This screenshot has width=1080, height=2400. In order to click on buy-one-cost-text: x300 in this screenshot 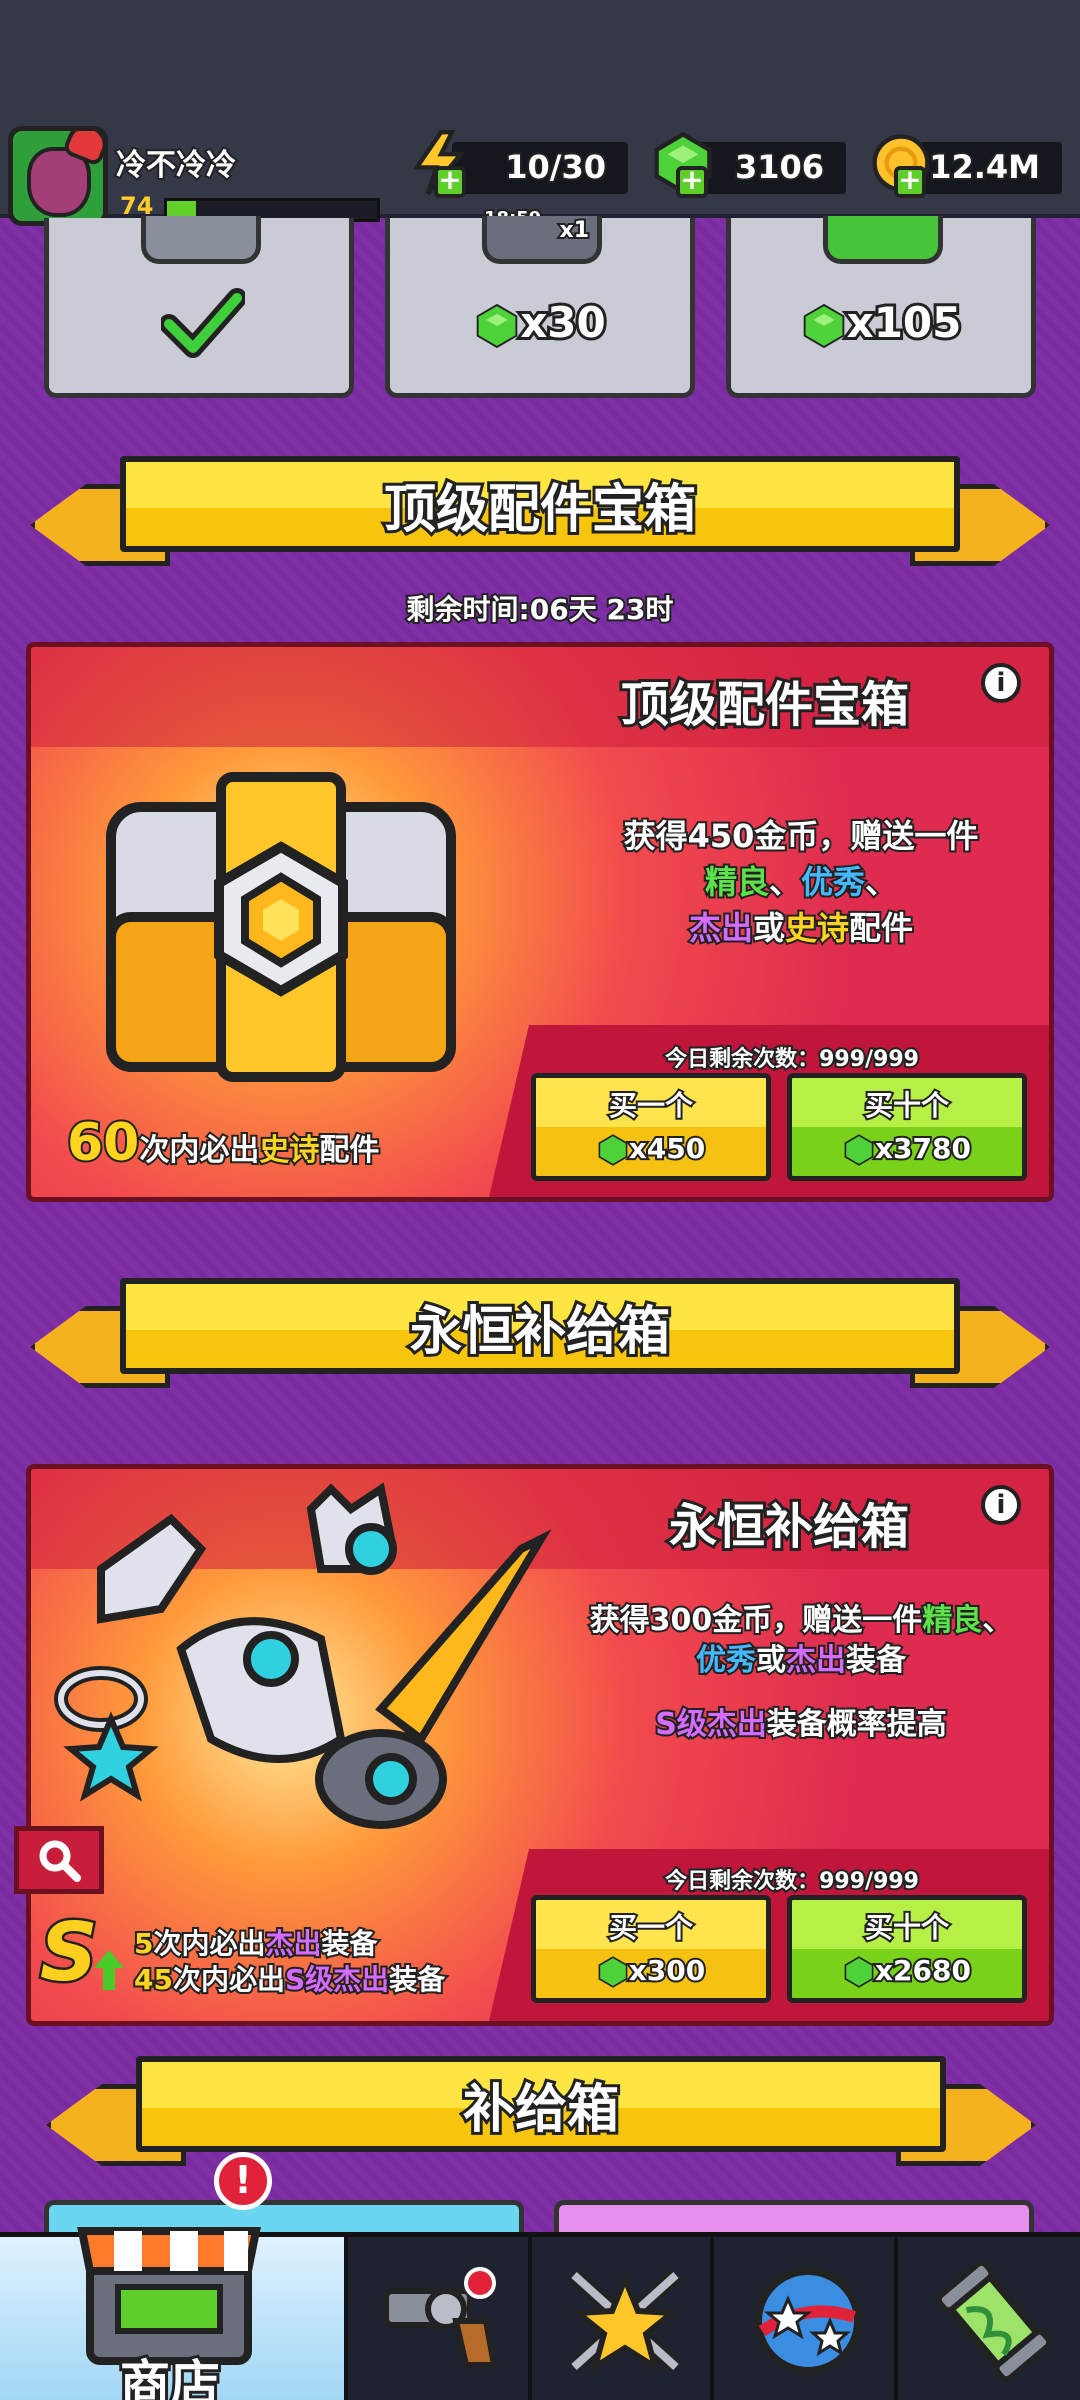, I will do `click(667, 1970)`.